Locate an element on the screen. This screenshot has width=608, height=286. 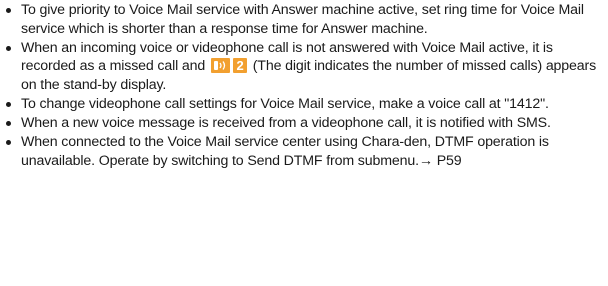
missed-call-icon-graphic: 2 is located at coordinates (228, 66).